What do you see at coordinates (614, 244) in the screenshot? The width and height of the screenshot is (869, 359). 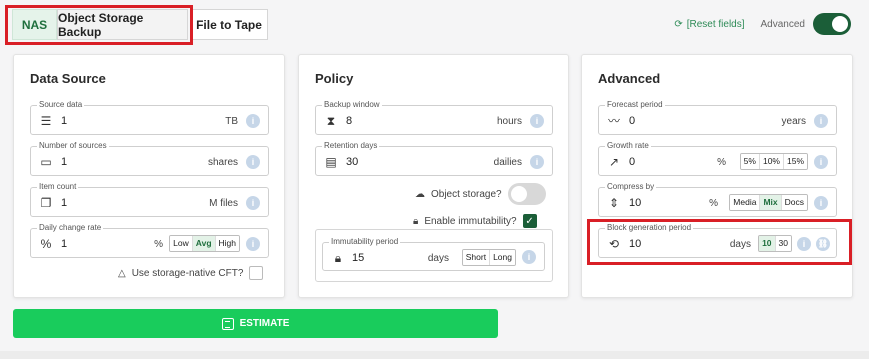 I see `history-icon: ⟲` at bounding box center [614, 244].